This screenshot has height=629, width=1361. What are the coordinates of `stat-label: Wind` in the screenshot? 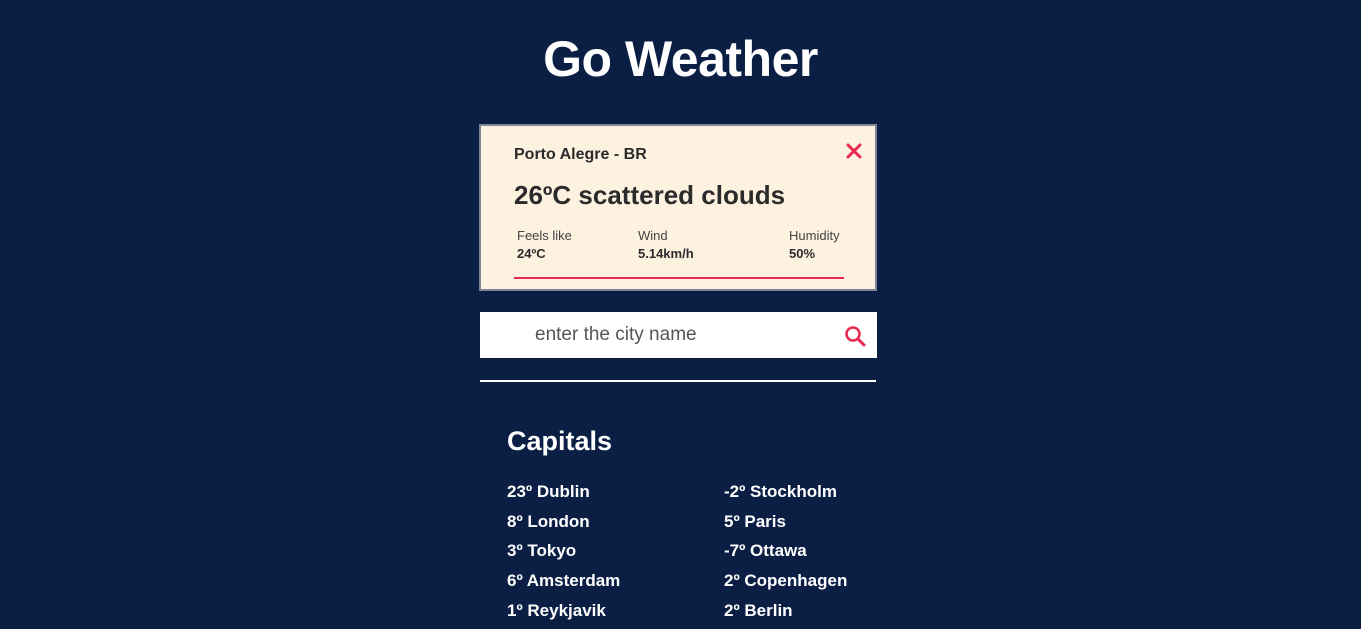 It's located at (653, 235).